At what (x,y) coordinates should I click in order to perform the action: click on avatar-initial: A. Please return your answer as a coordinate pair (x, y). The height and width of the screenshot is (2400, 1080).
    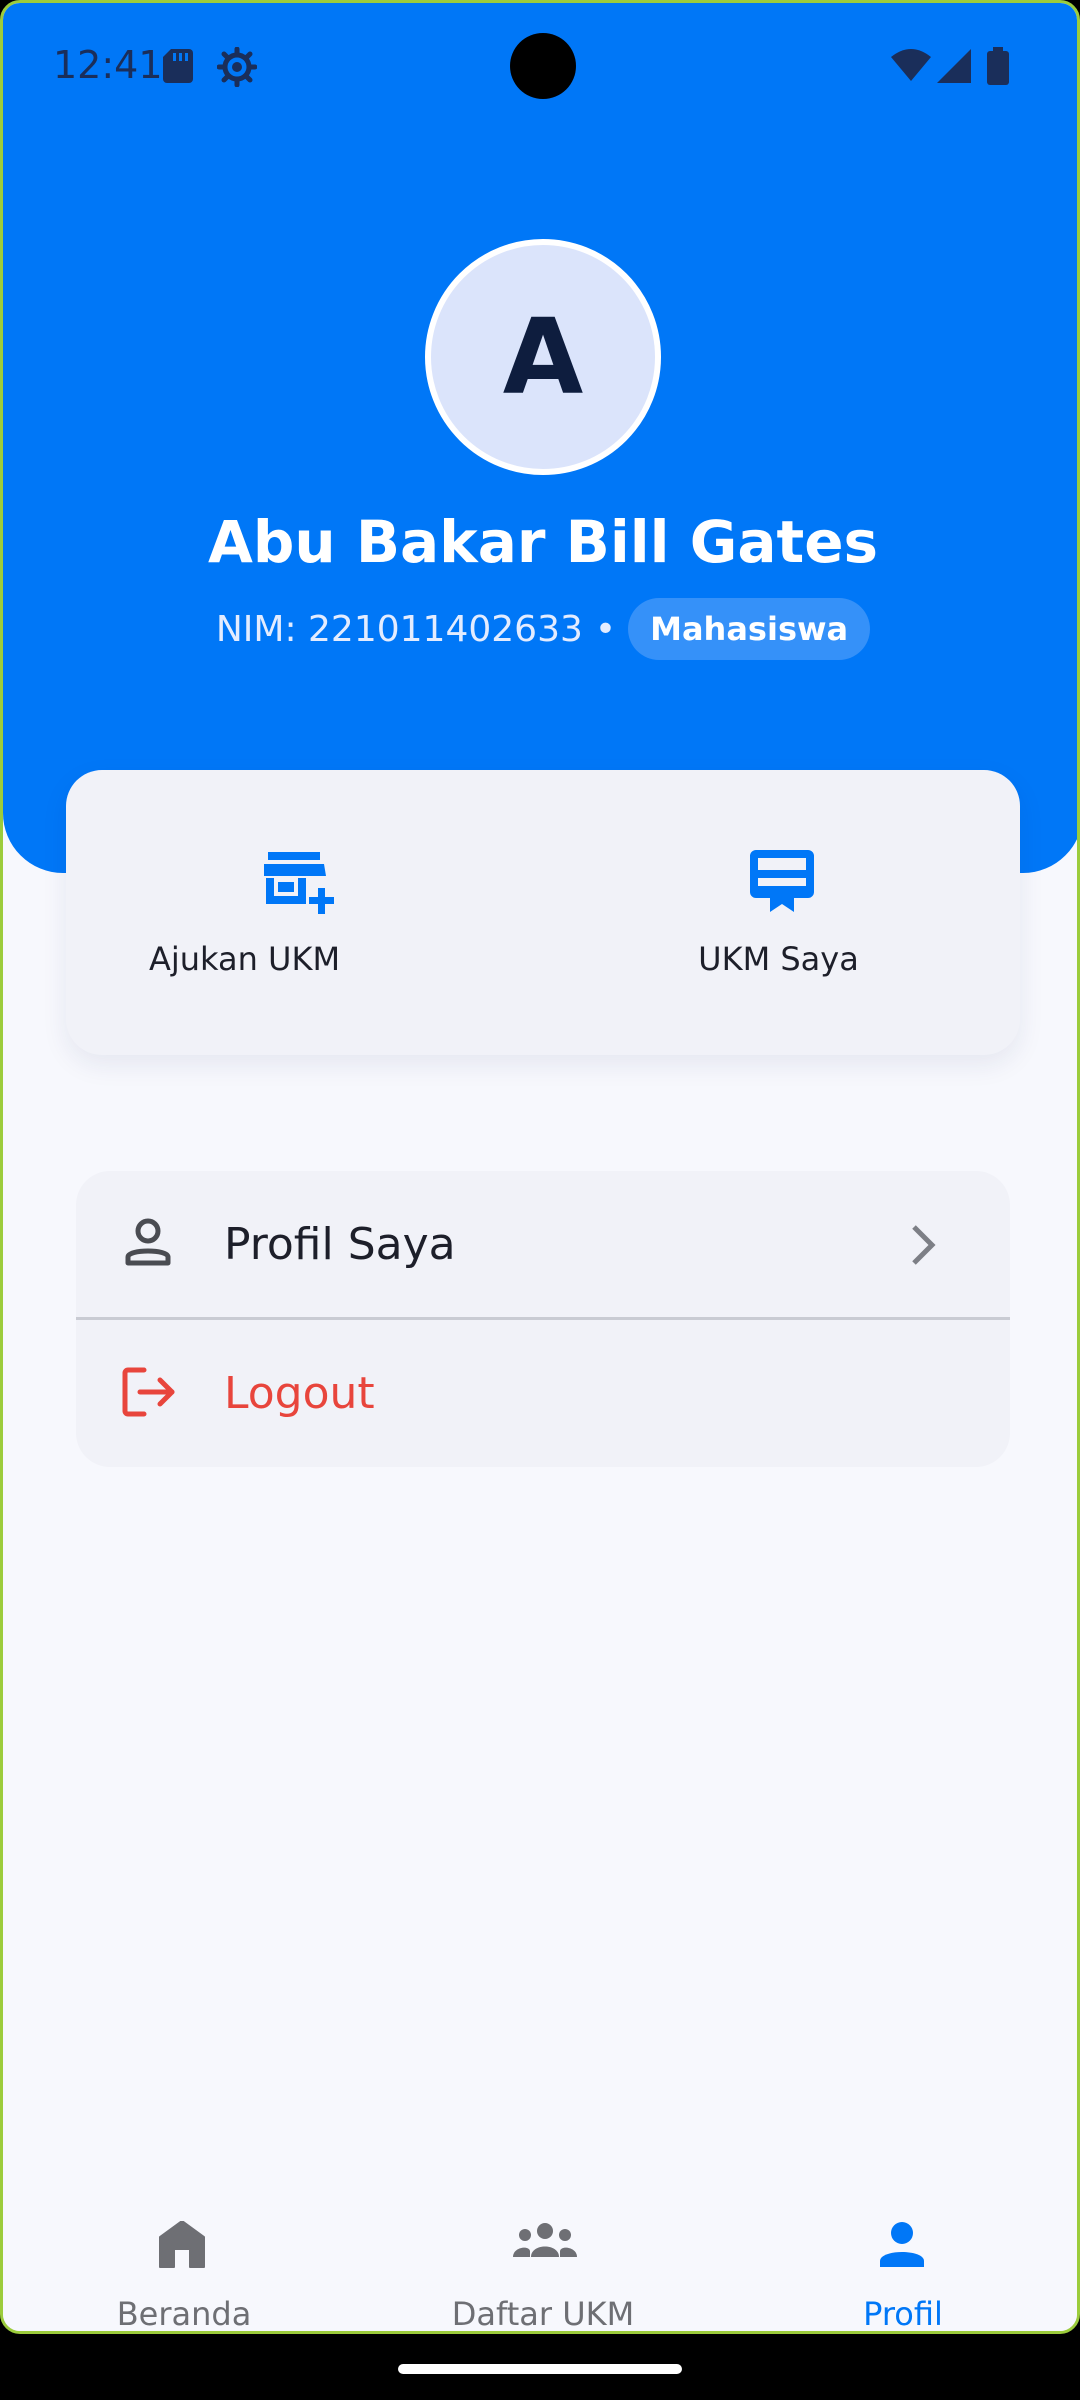
    Looking at the image, I should click on (543, 357).